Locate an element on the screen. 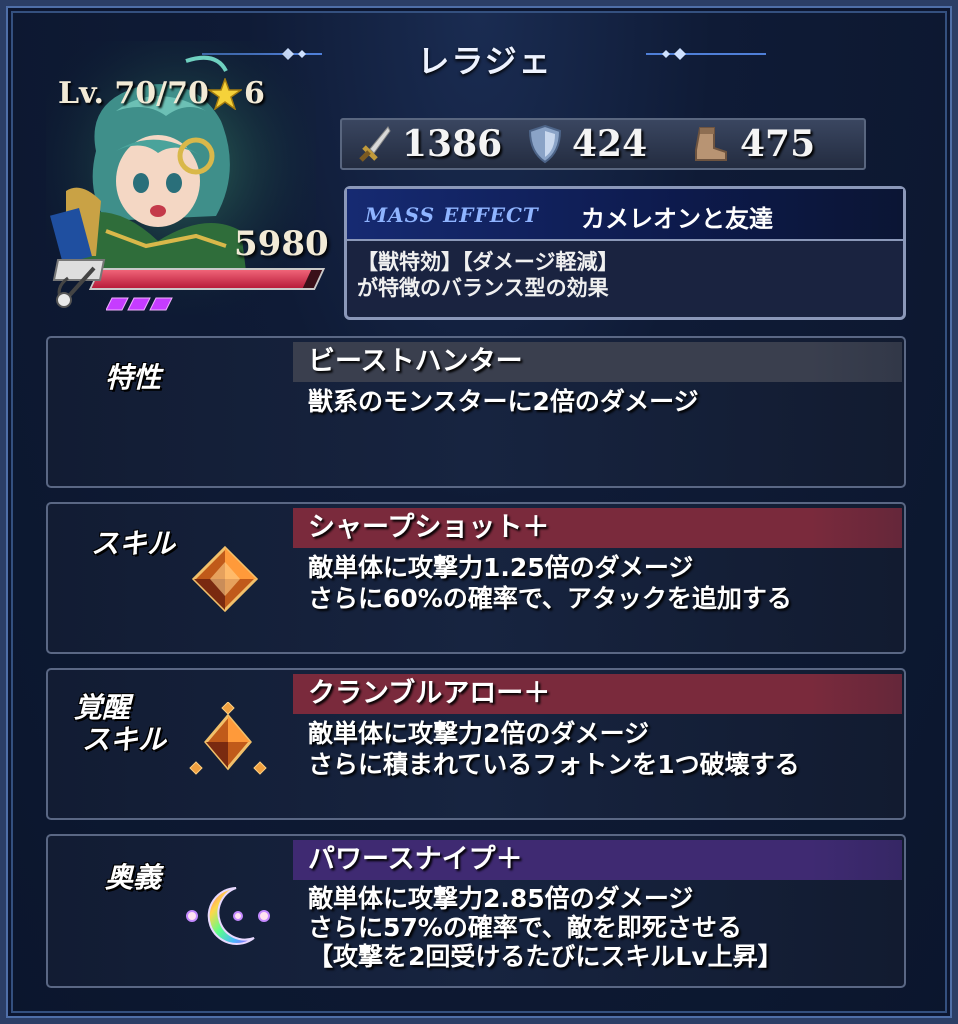 The image size is (958, 1024). hp-bar is located at coordinates (207, 279).